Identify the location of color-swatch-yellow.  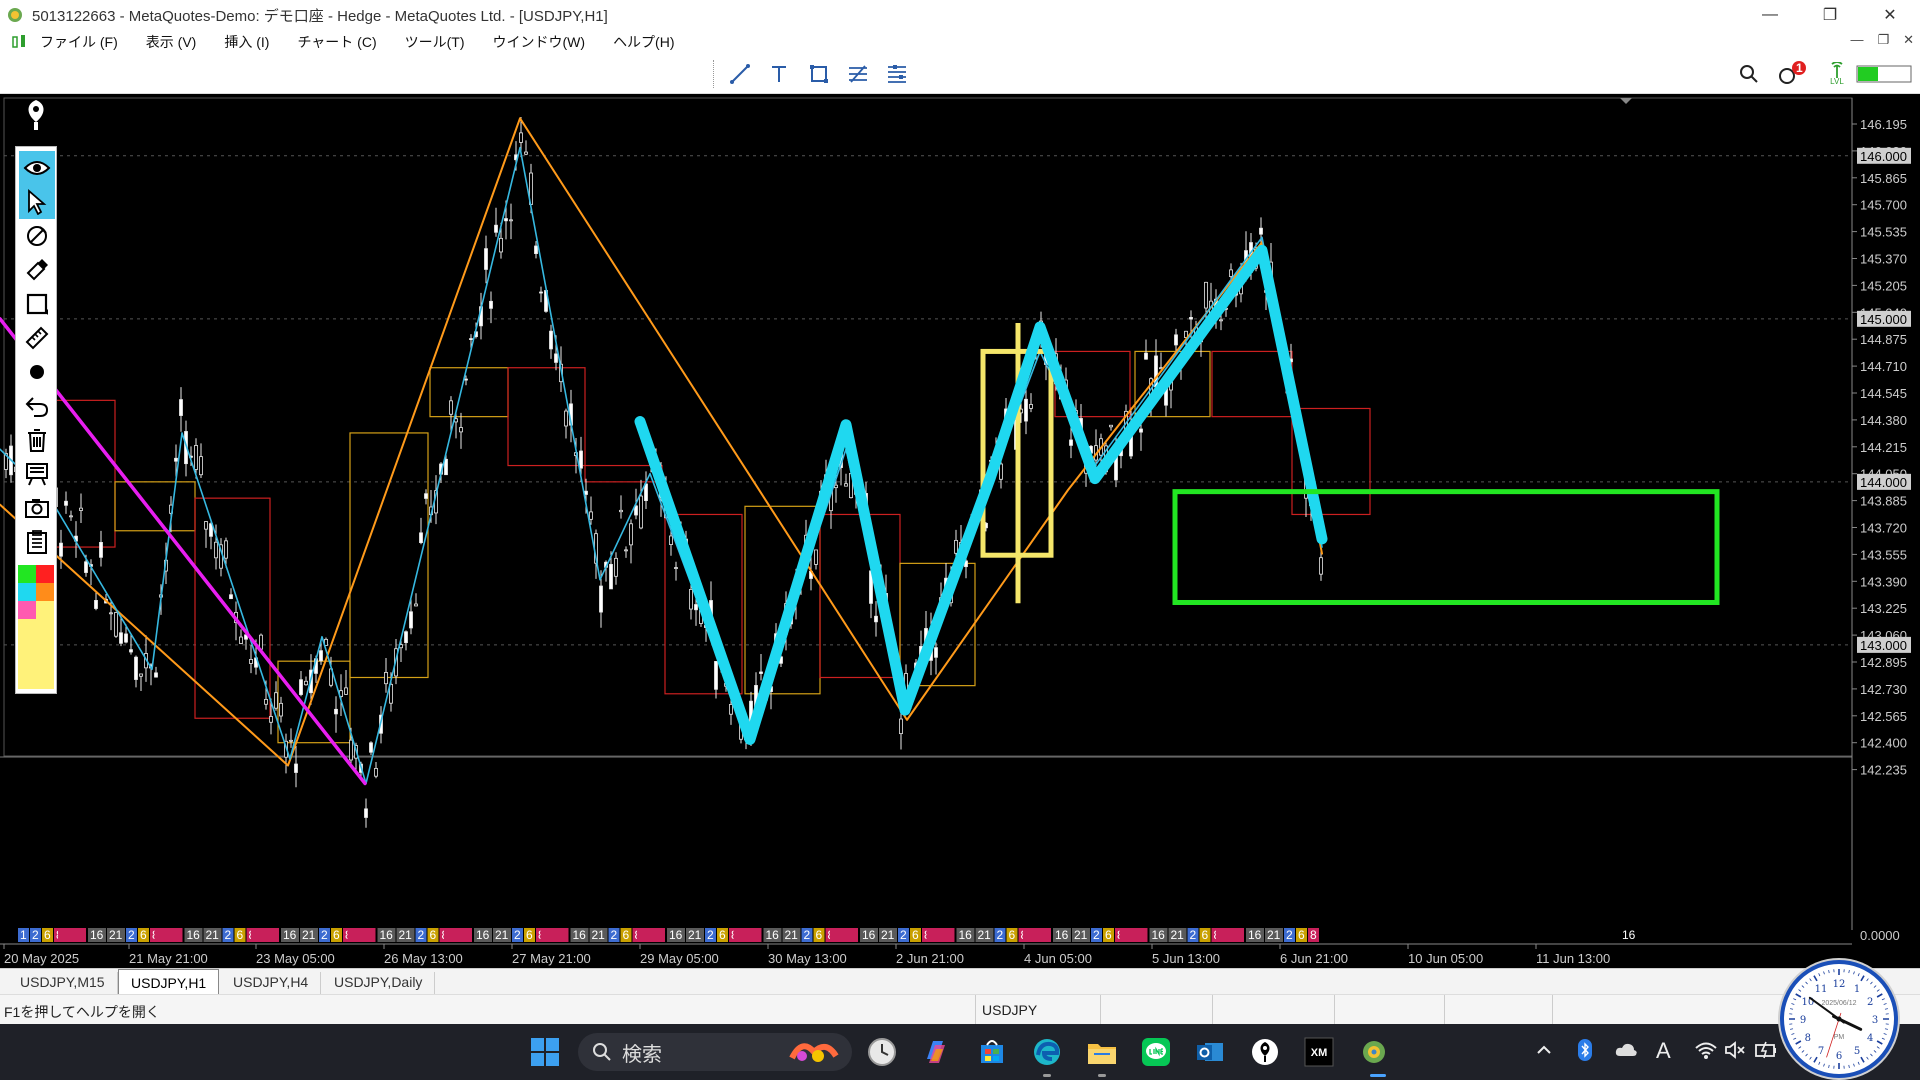
(36, 654).